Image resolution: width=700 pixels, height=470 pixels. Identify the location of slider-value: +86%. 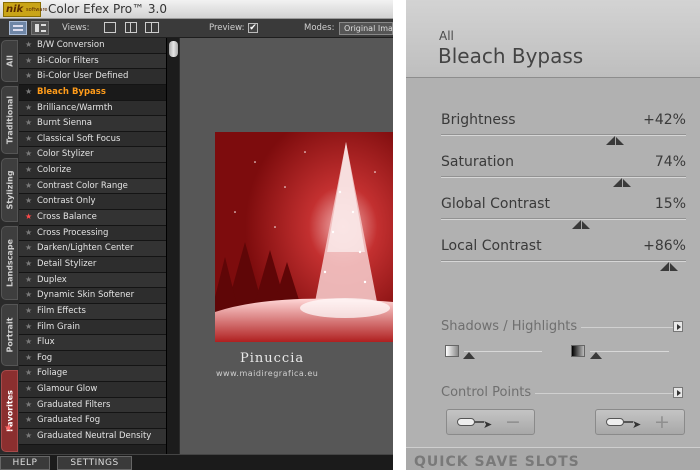
(664, 246).